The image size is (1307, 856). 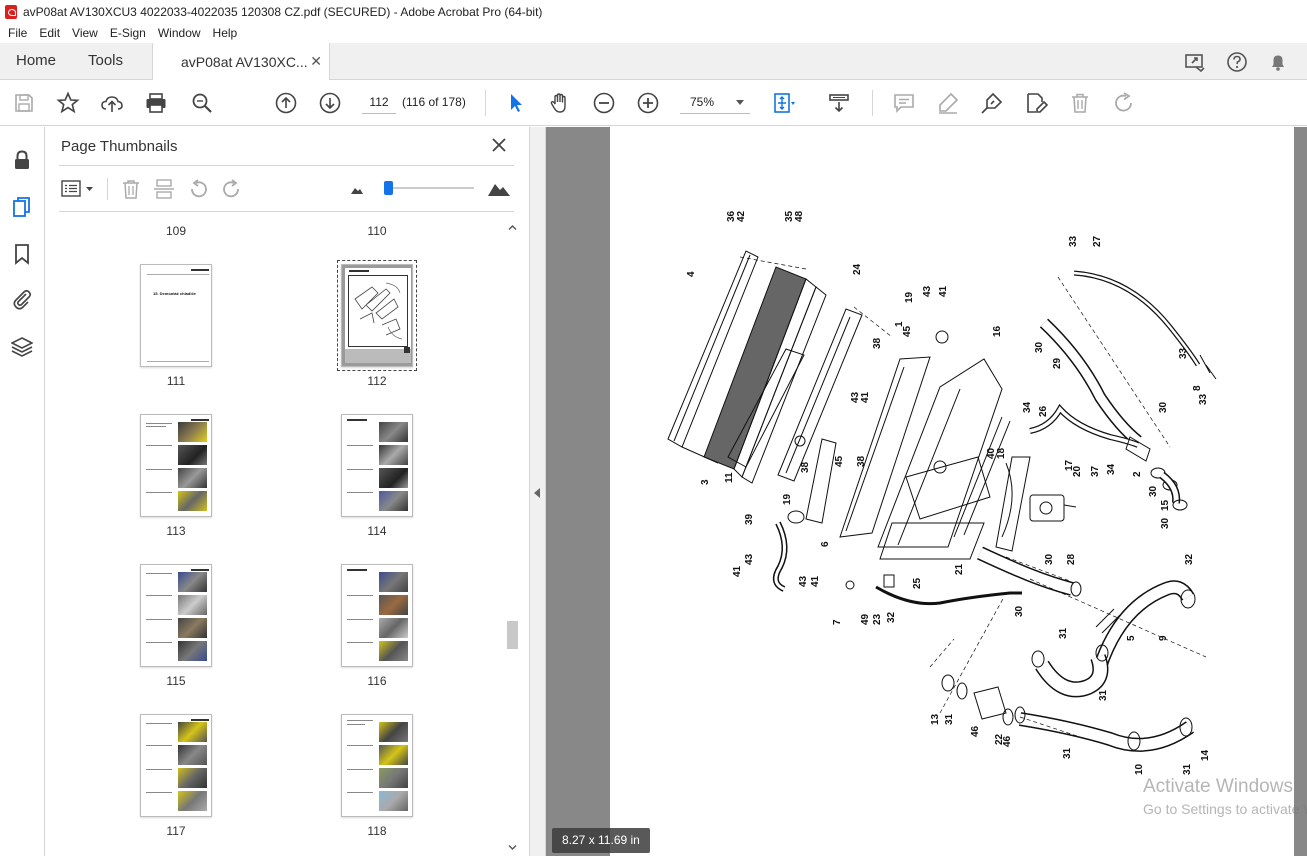 What do you see at coordinates (1195, 62) in the screenshot?
I see `share-screen-icon` at bounding box center [1195, 62].